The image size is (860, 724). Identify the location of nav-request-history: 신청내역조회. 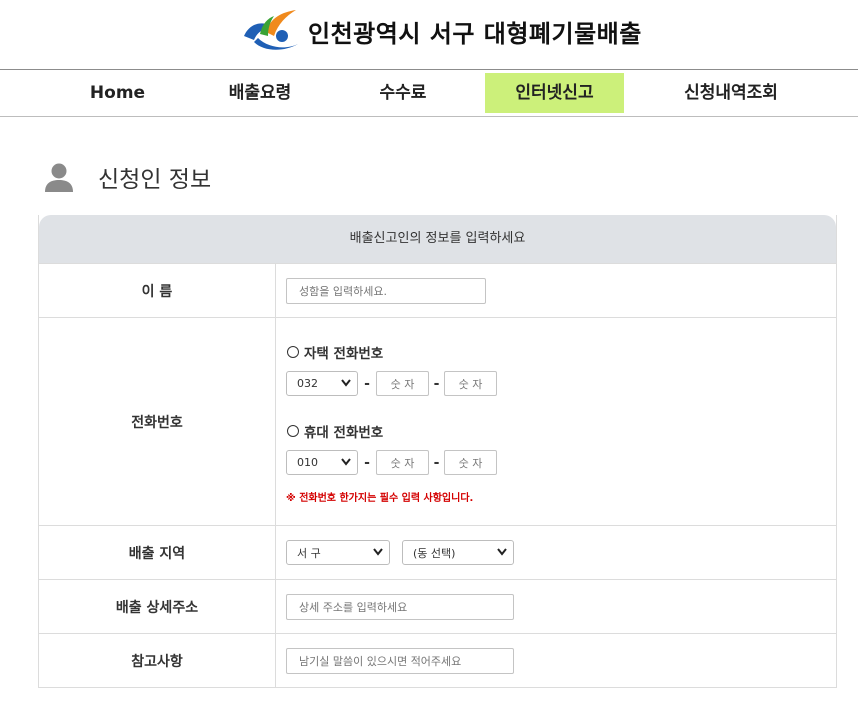
(731, 93).